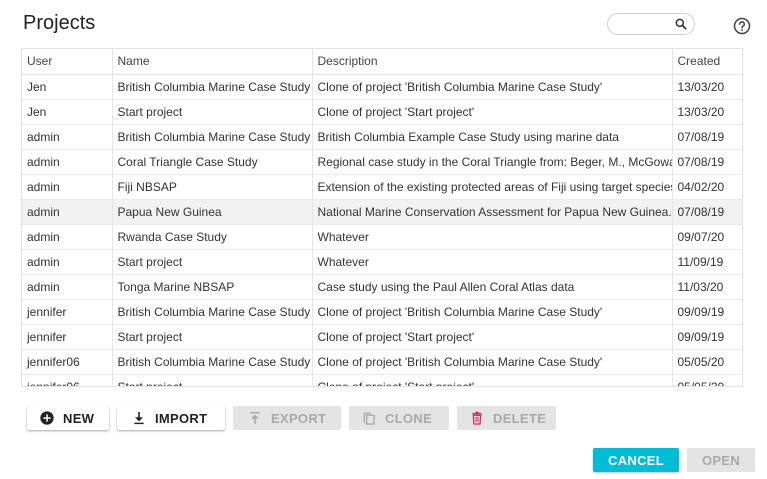  What do you see at coordinates (707, 262) in the screenshot?
I see `cell-created: 11/09/19` at bounding box center [707, 262].